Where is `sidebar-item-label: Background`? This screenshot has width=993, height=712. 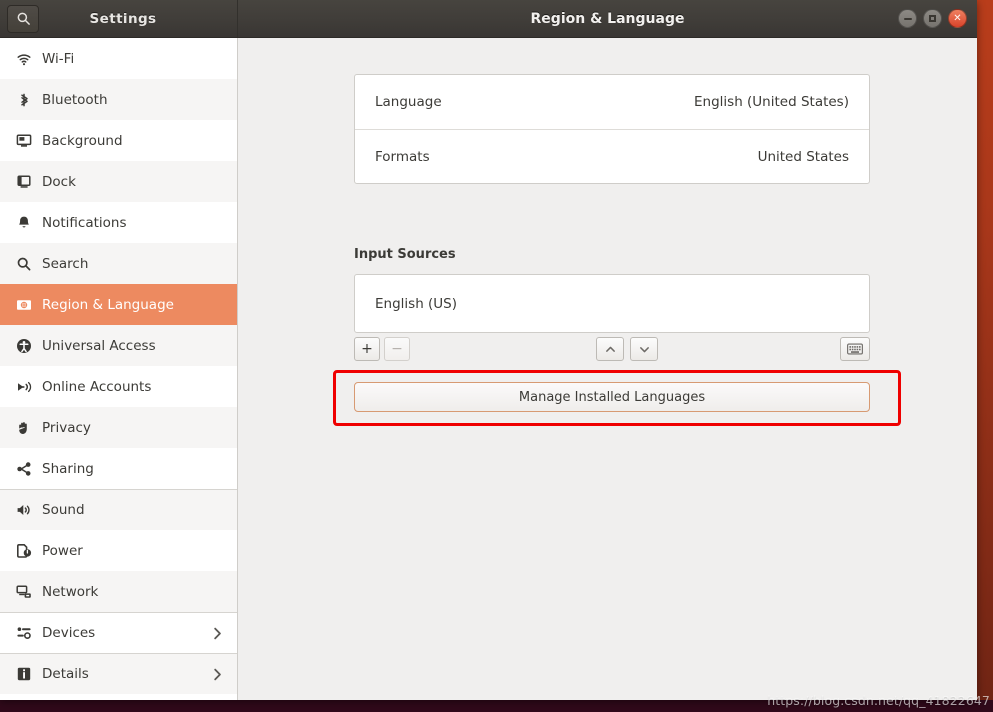 sidebar-item-label: Background is located at coordinates (82, 140).